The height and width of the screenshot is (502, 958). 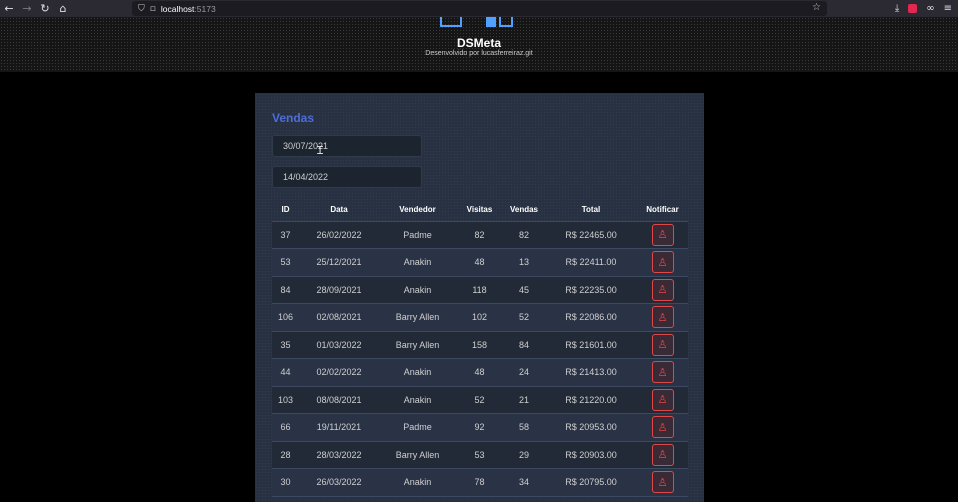 I want to click on table-row: 28 28/03/2022 Barry Allen 53 29 R$ 20903.00 ♙, so click(x=480, y=455).